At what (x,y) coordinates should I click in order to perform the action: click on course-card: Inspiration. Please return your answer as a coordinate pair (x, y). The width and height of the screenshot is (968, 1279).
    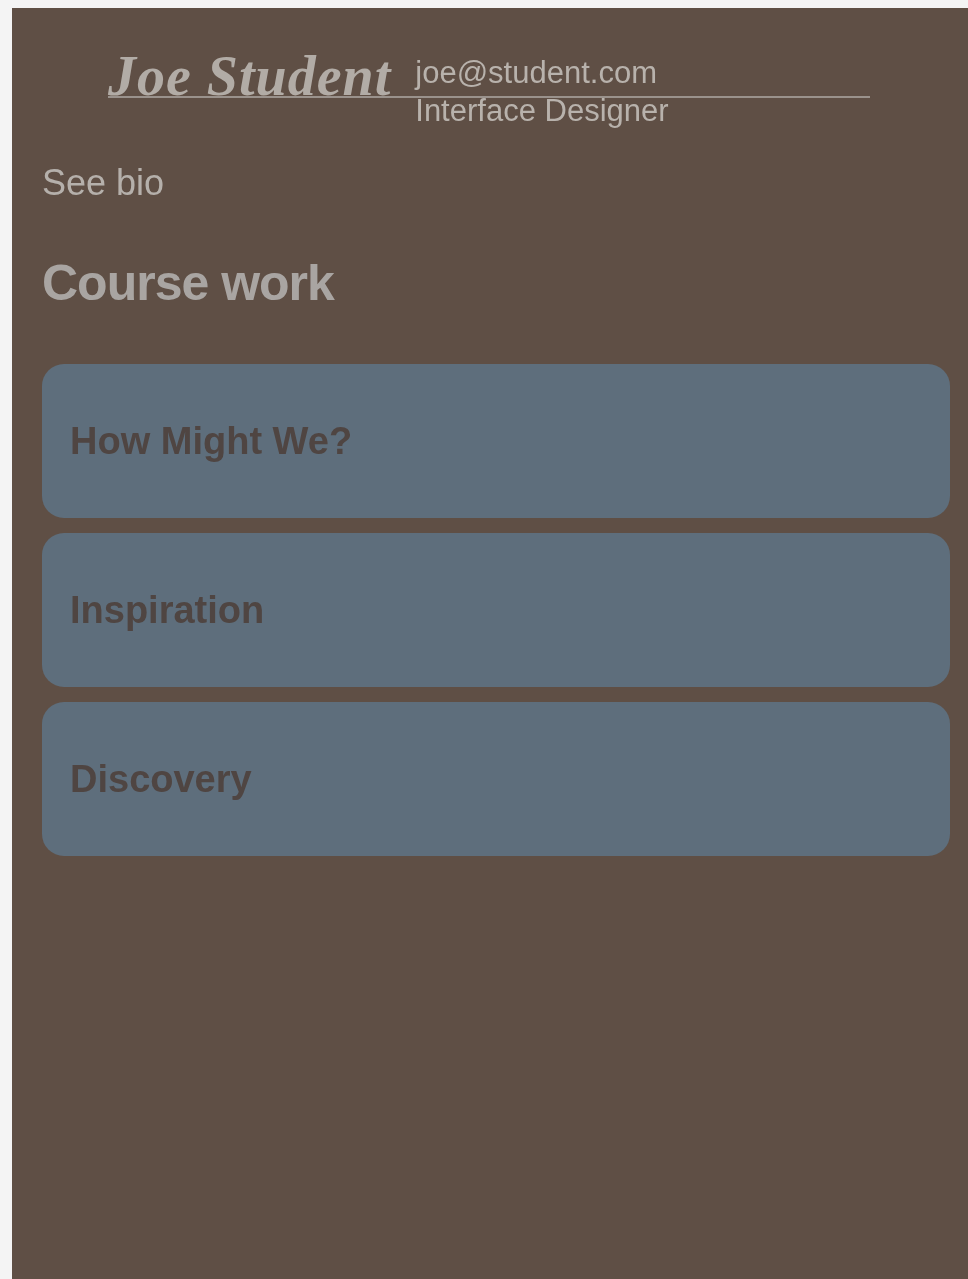
    Looking at the image, I should click on (496, 610).